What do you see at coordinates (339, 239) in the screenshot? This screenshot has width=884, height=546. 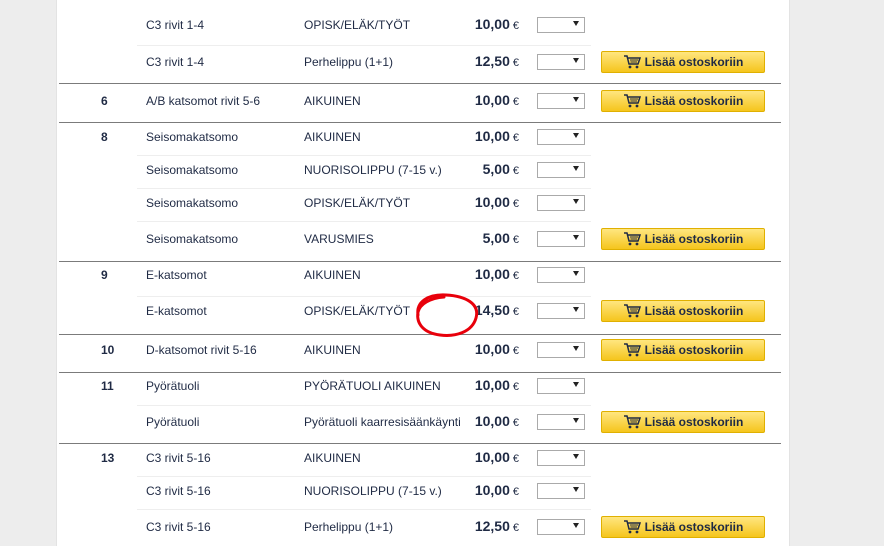 I see `ticket-type: VARUSMIES` at bounding box center [339, 239].